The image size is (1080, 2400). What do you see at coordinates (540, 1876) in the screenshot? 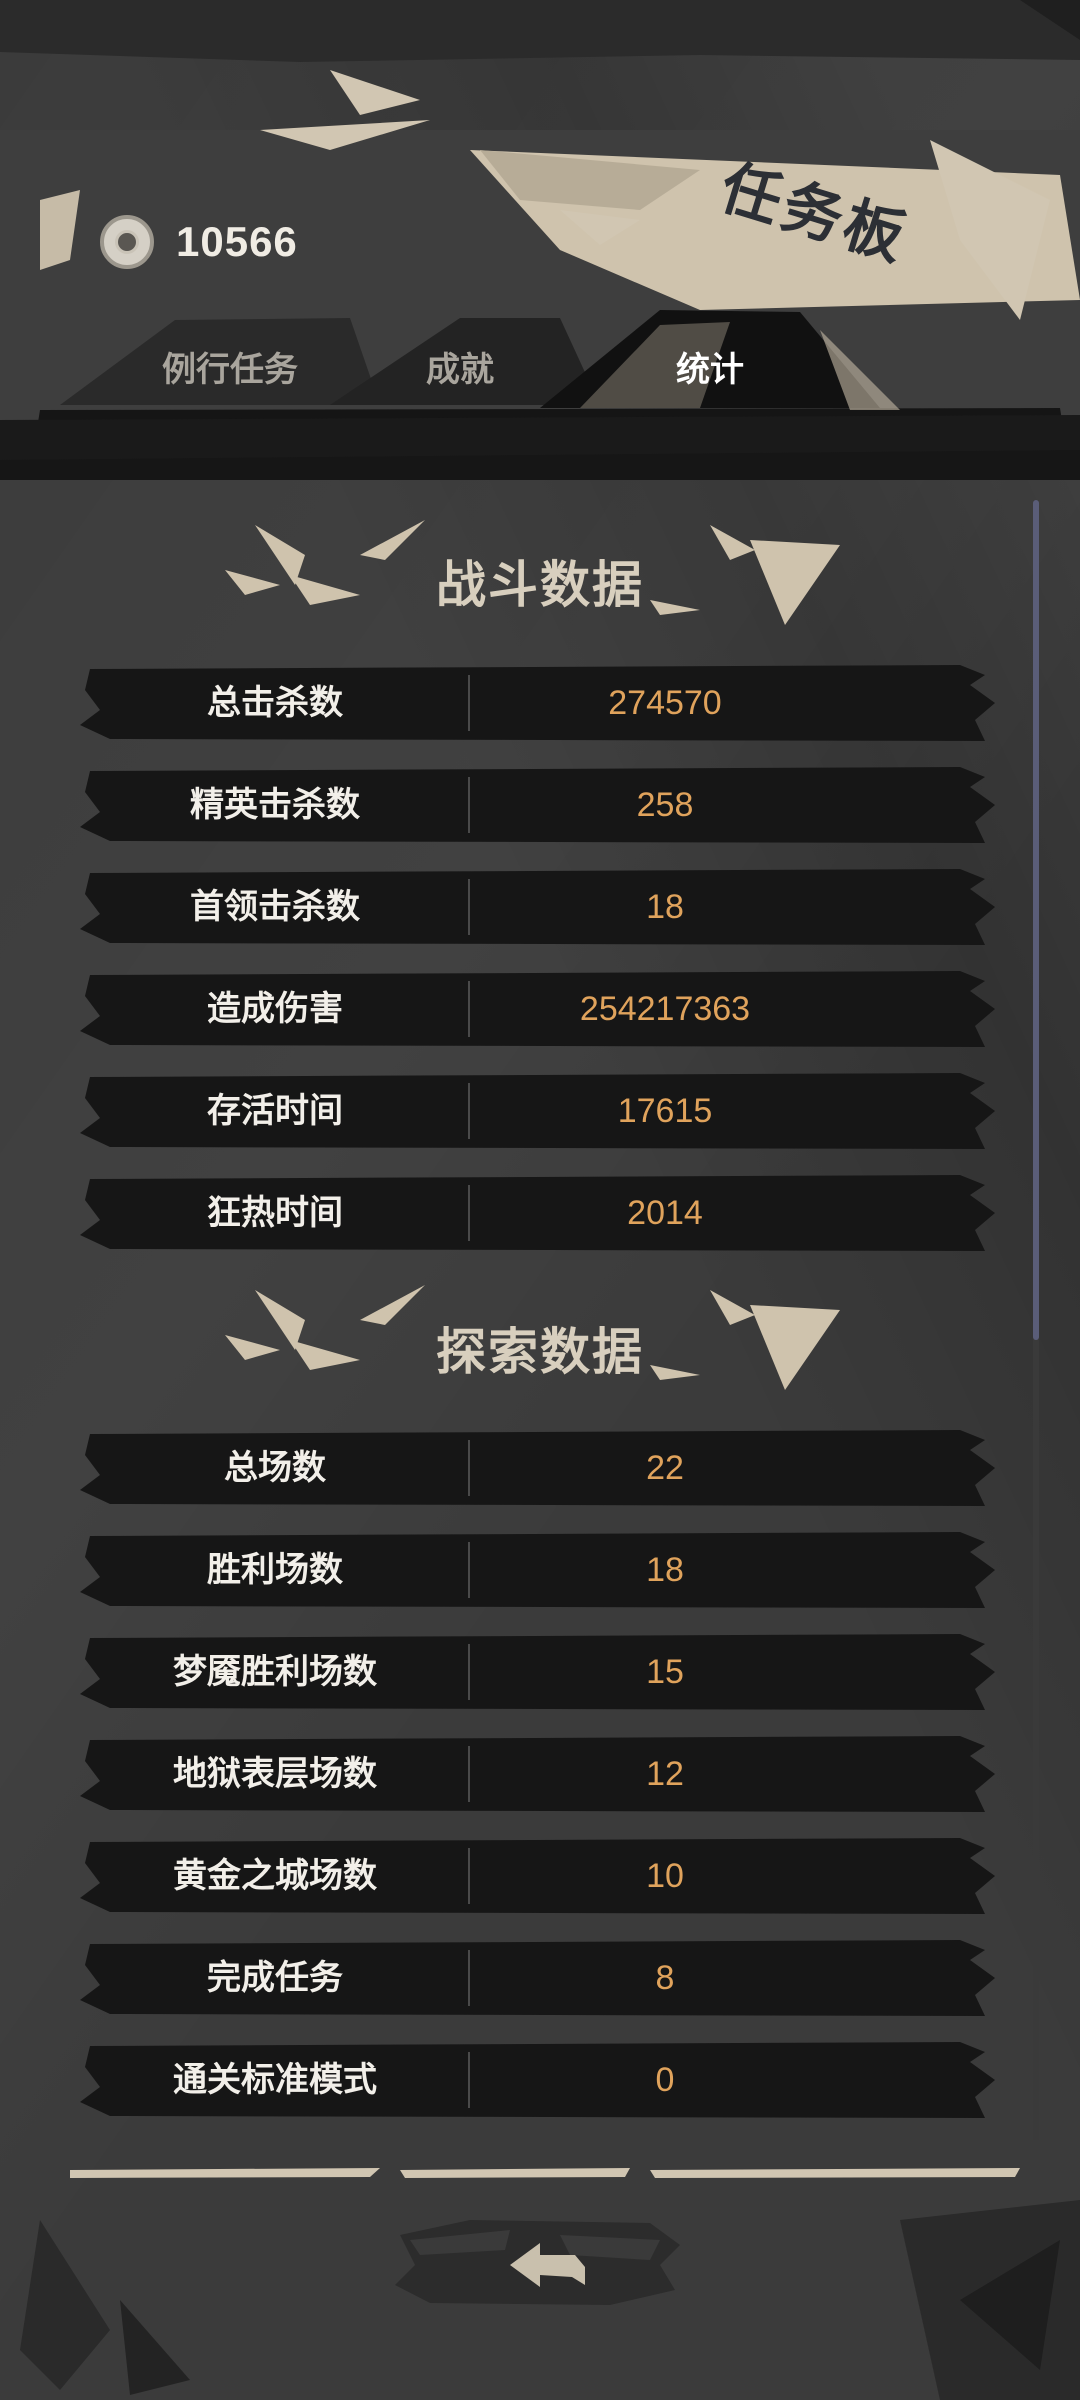
I see `stat-row-golden-city-matches: 黄金之城场数 10` at bounding box center [540, 1876].